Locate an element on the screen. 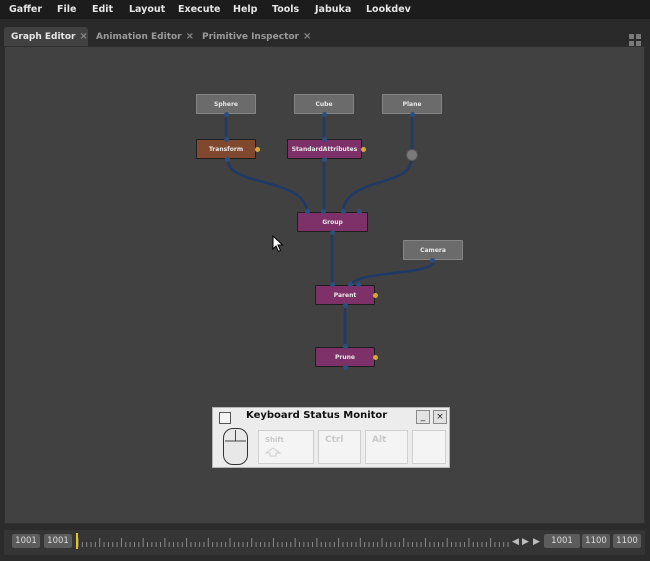 The image size is (650, 561). extra-key-indicator is located at coordinates (429, 447).